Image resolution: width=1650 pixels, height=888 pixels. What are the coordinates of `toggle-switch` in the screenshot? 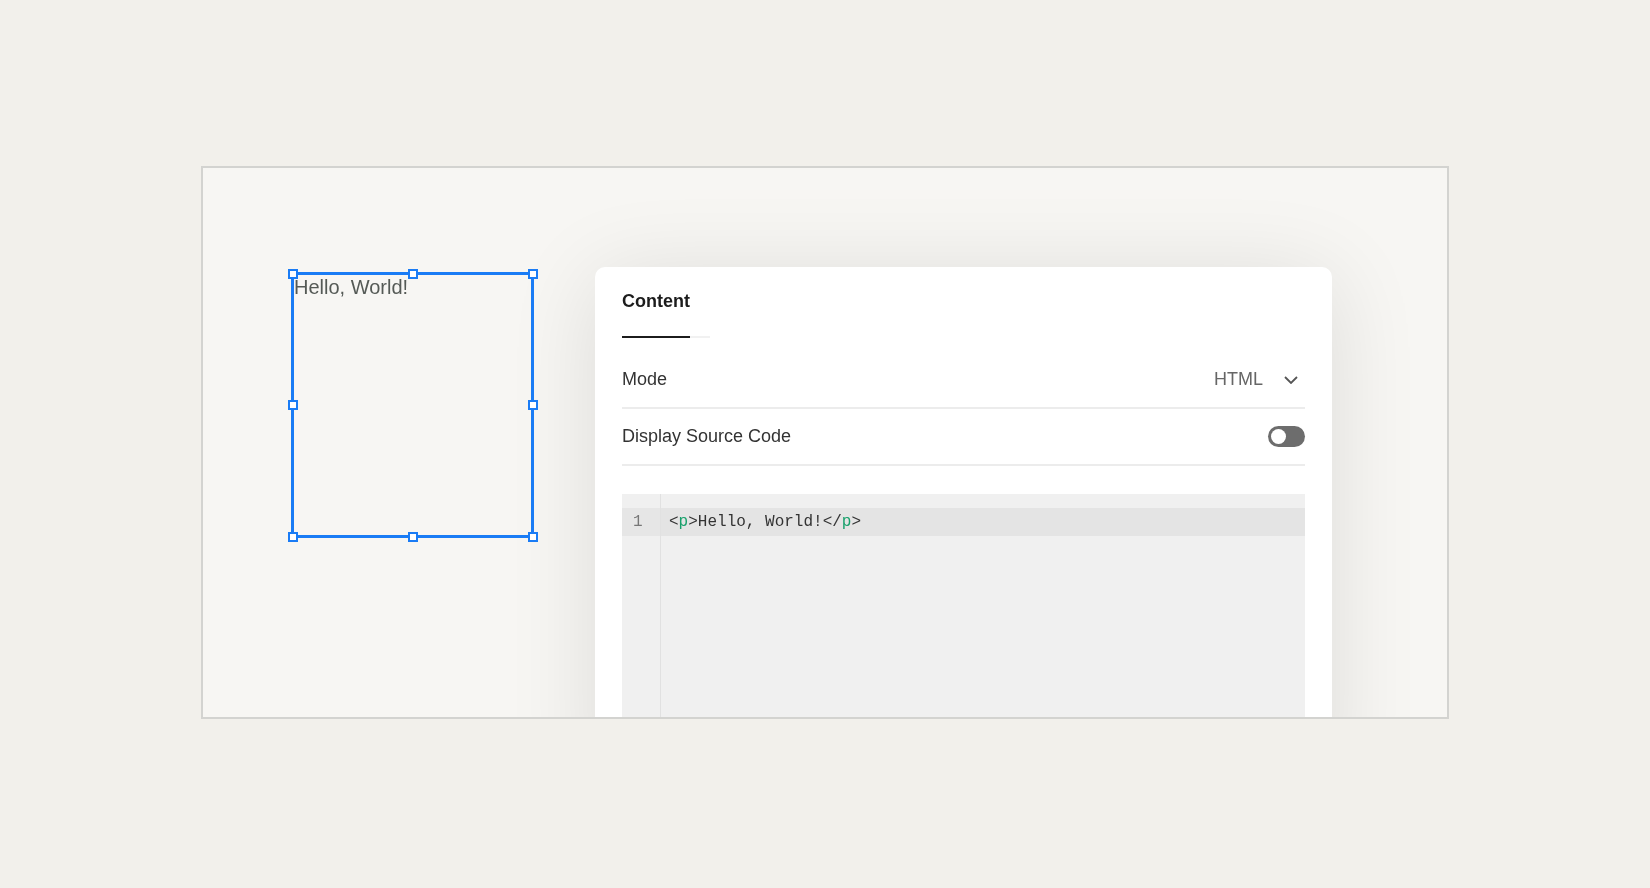 It's located at (1286, 436).